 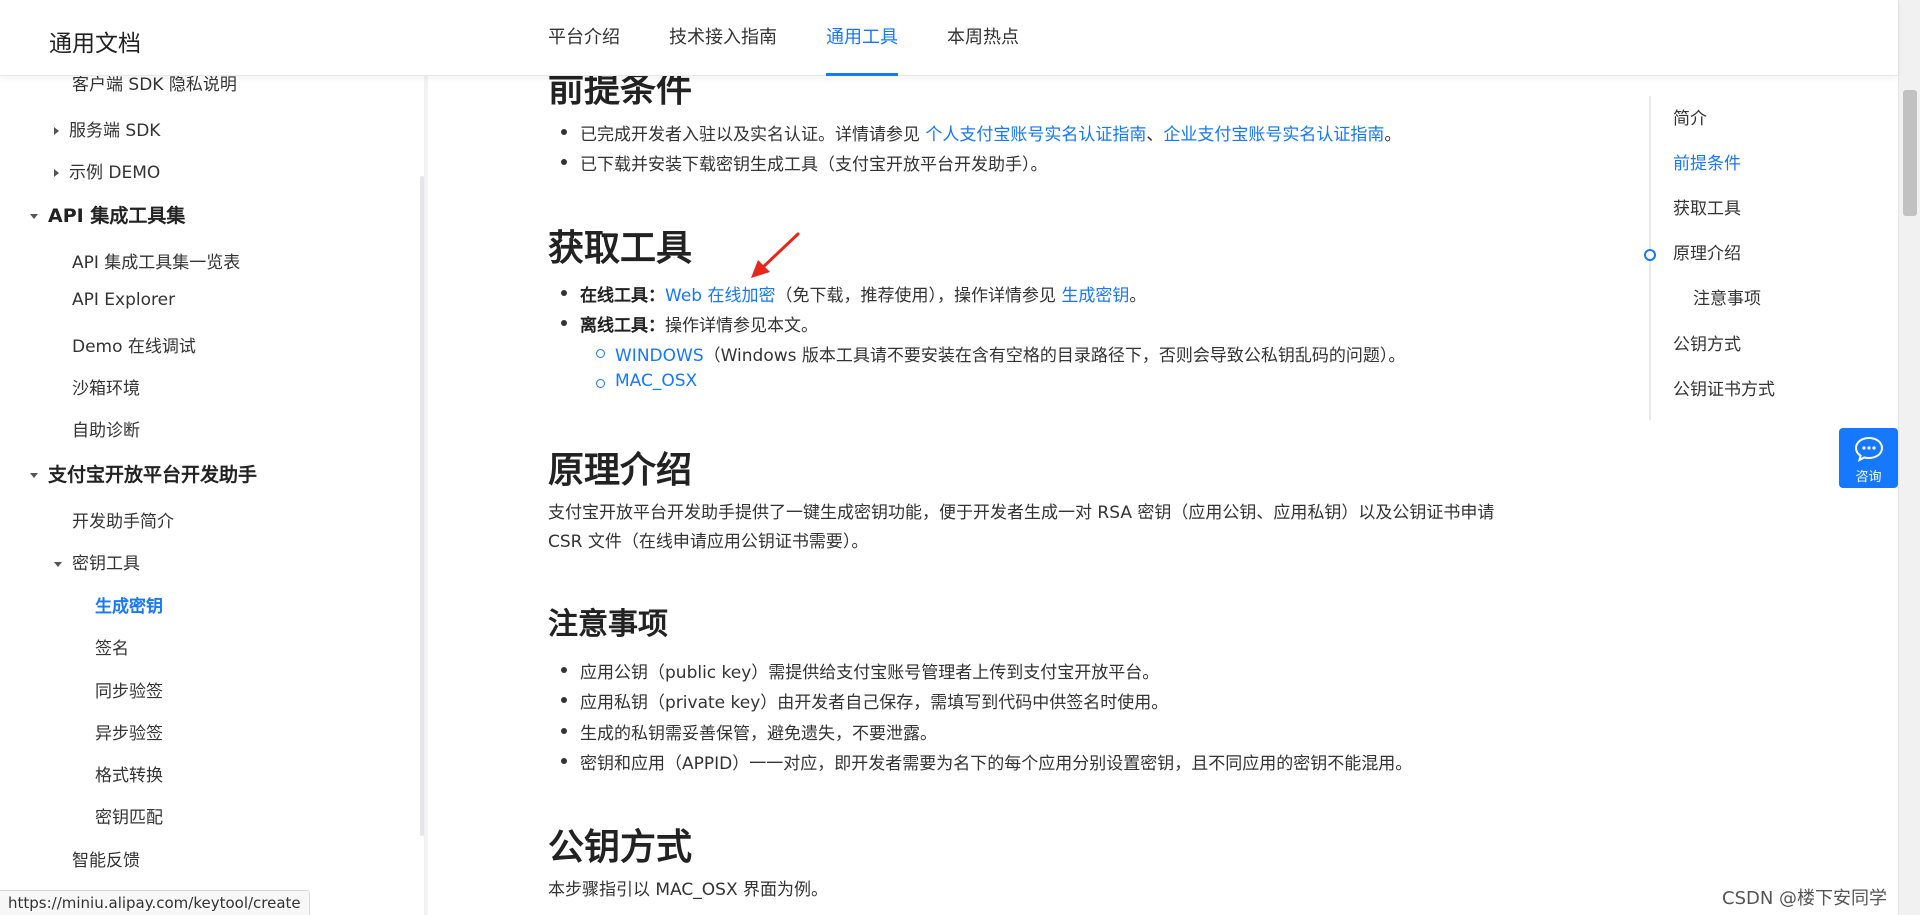 I want to click on sidebar-item-sandbox: 沙箱环境, so click(x=106, y=386).